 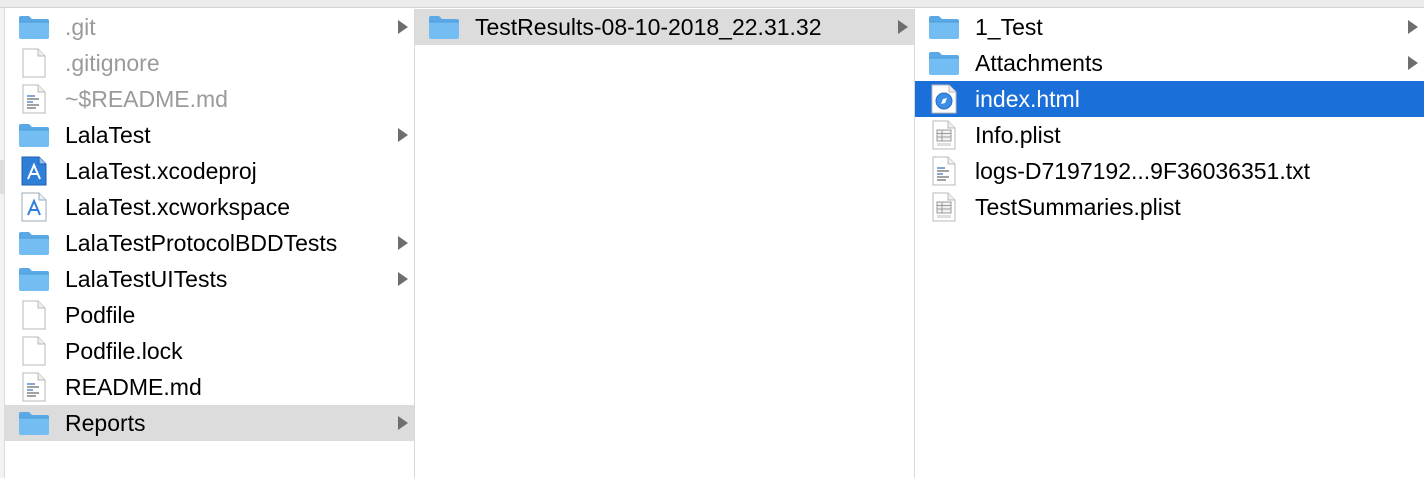 I want to click on file-row-testsummaries-plist: TestSummaries.plist, so click(x=1169, y=207).